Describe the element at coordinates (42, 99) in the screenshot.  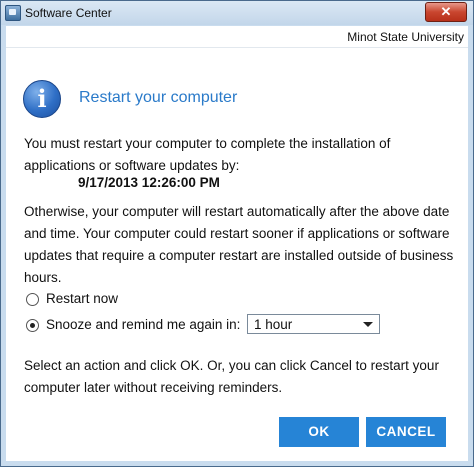
I see `info-icon: i` at that location.